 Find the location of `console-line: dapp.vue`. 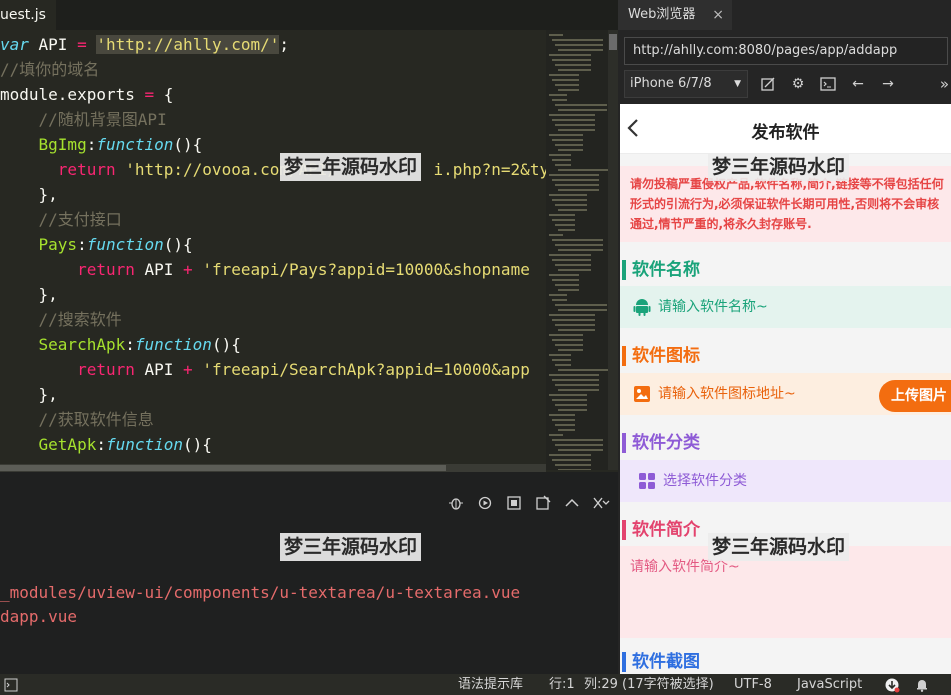

console-line: dapp.vue is located at coordinates (38, 616).